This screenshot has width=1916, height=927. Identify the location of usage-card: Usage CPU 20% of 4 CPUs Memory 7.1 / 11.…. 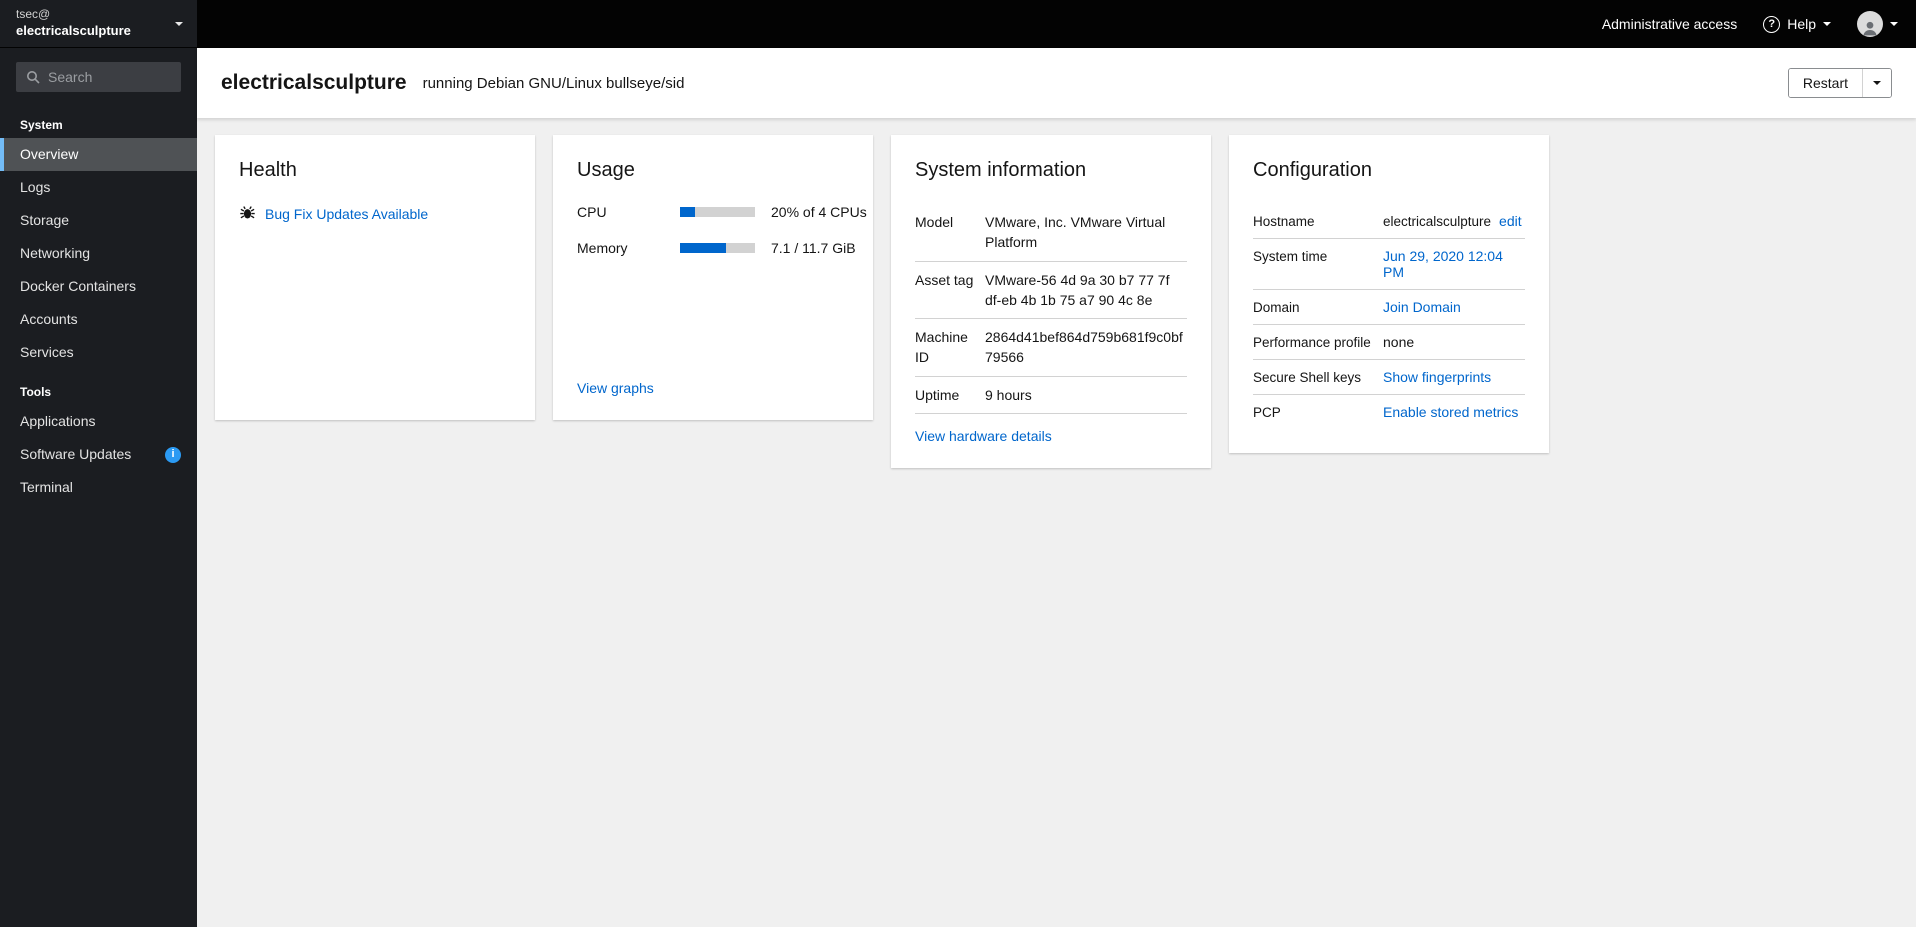
(713, 277).